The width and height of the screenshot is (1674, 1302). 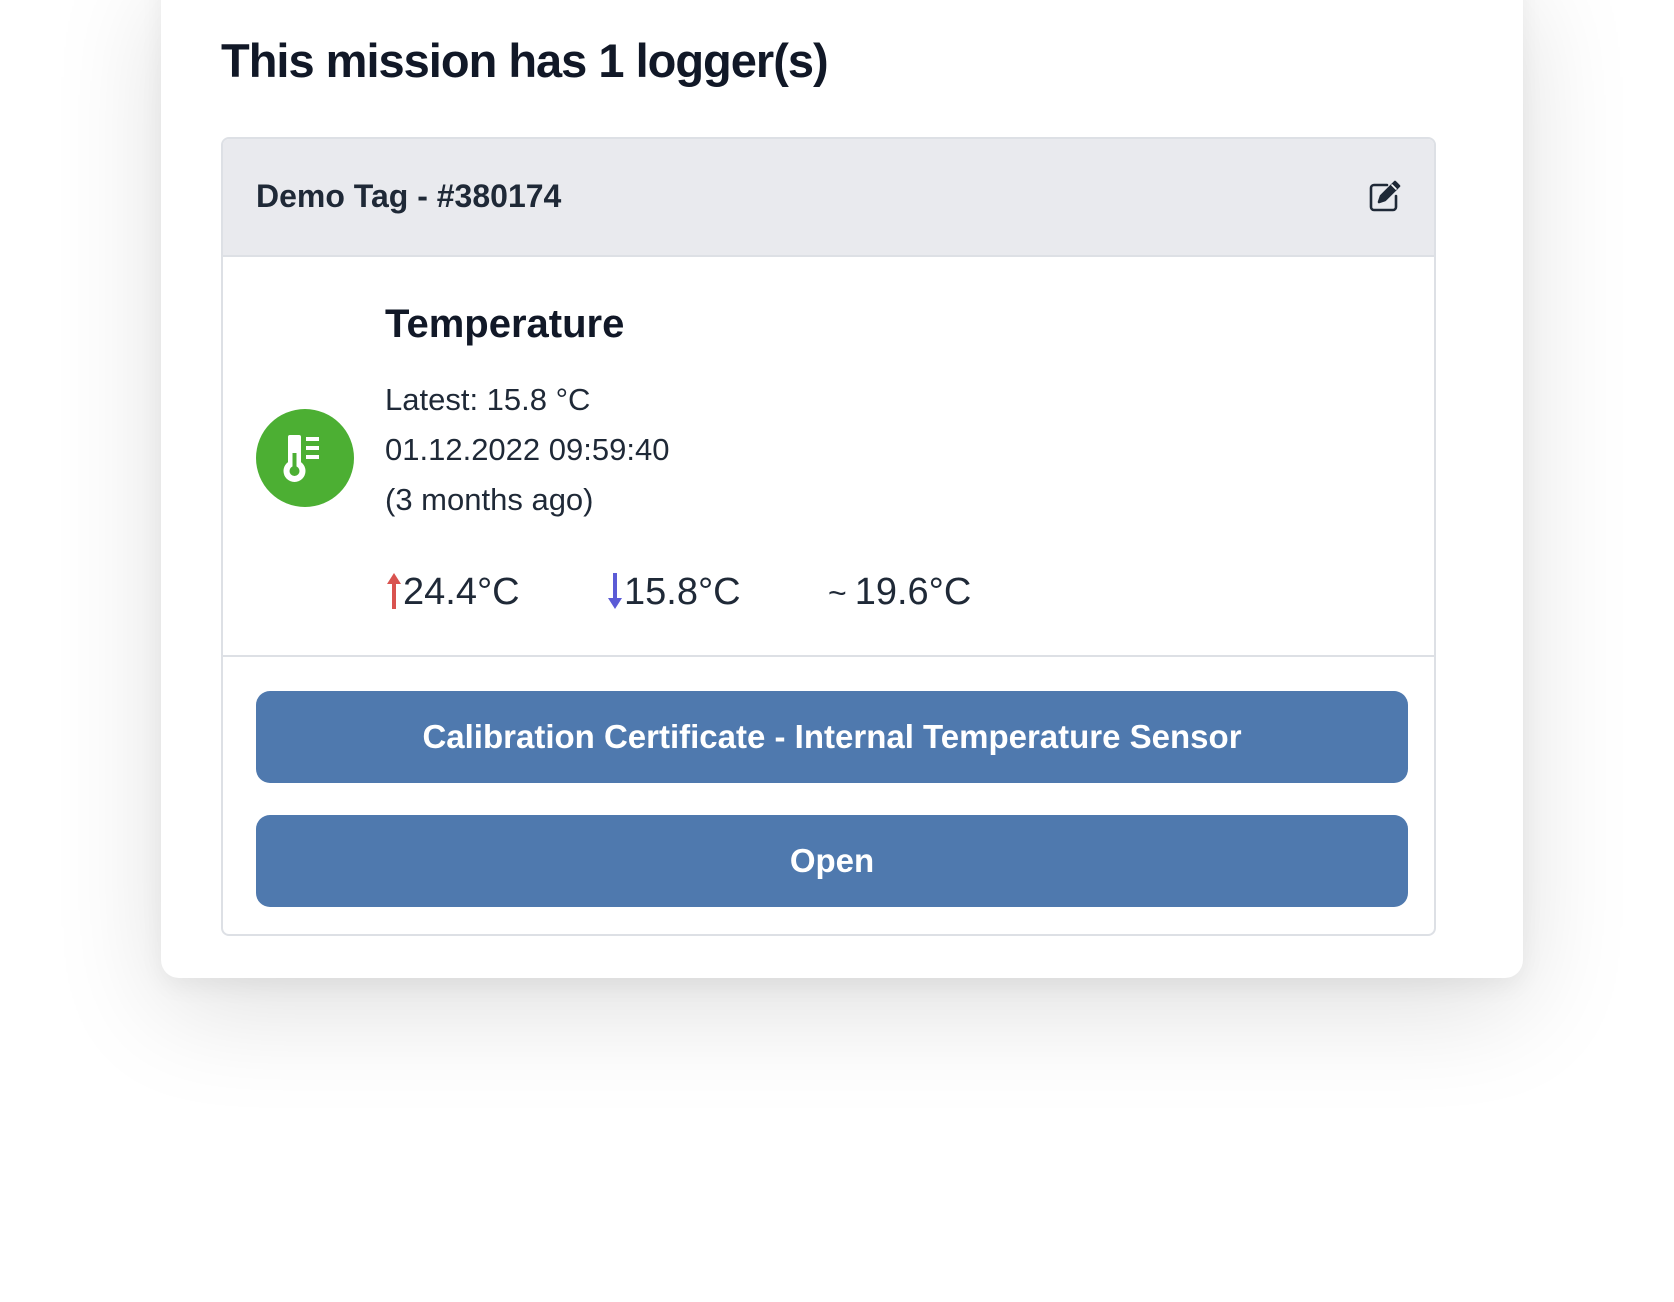 I want to click on logger-card-header: Demo Tag - #380174, so click(x=828, y=198).